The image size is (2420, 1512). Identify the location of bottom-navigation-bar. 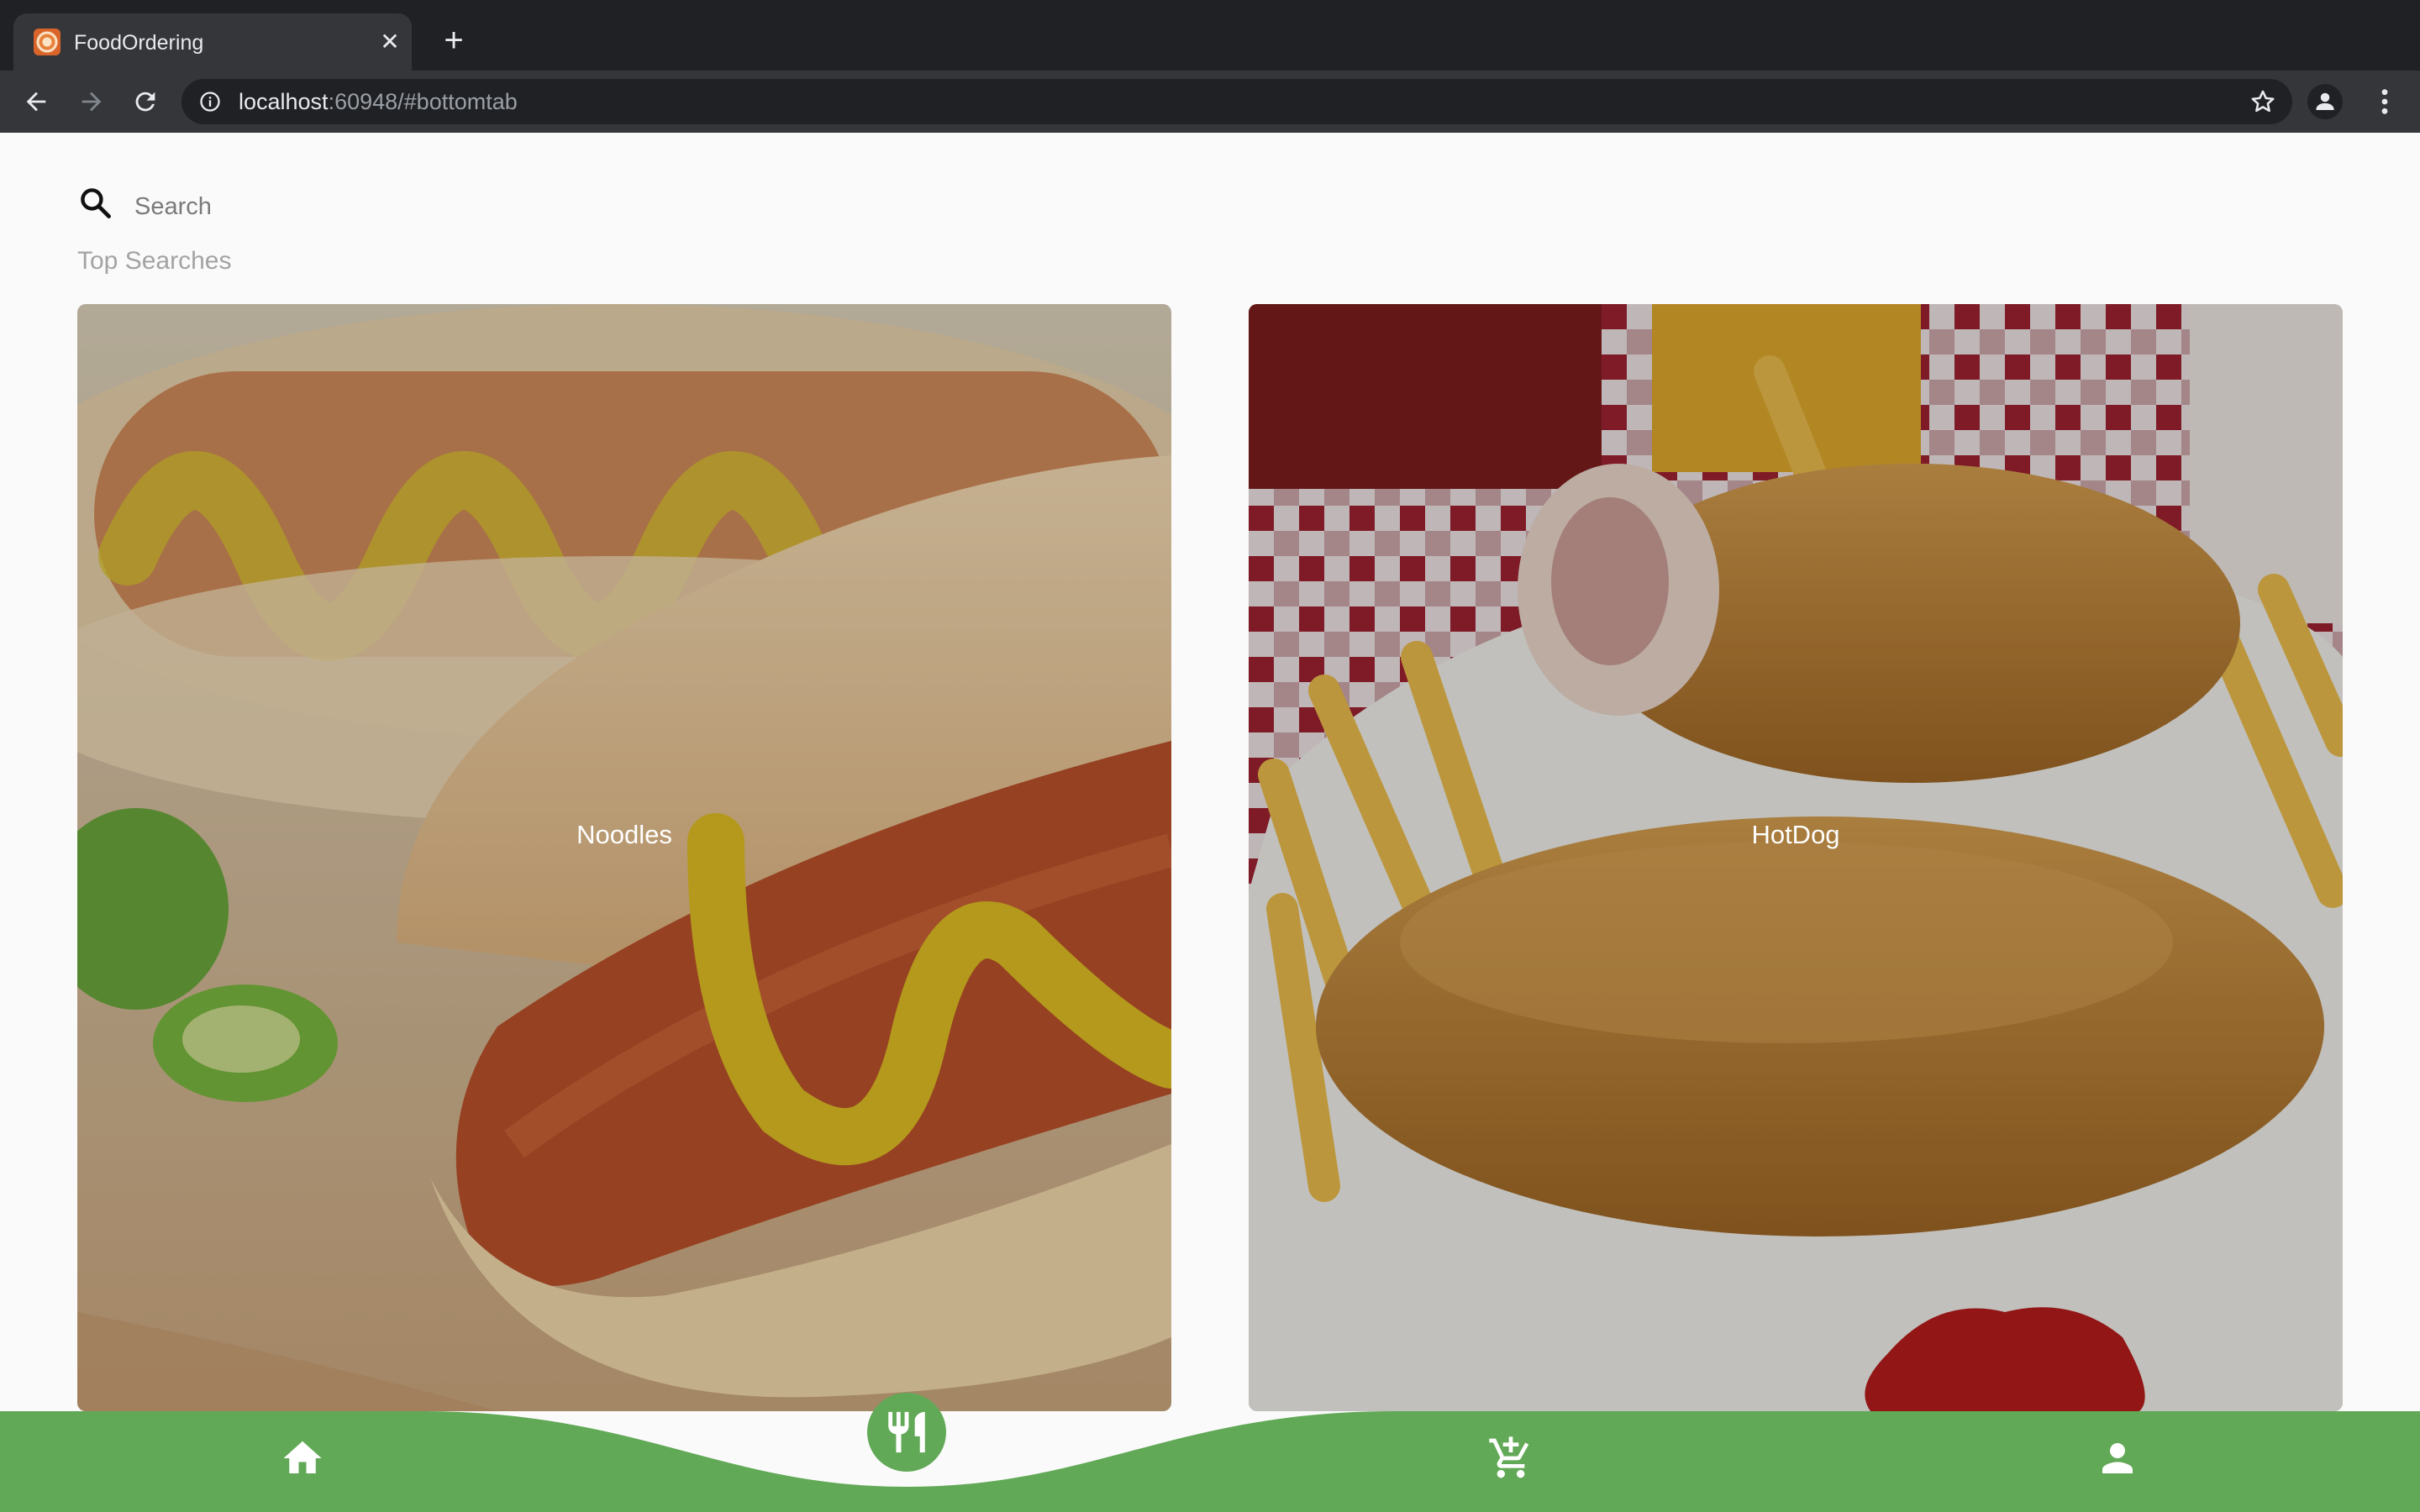
(1210, 1452).